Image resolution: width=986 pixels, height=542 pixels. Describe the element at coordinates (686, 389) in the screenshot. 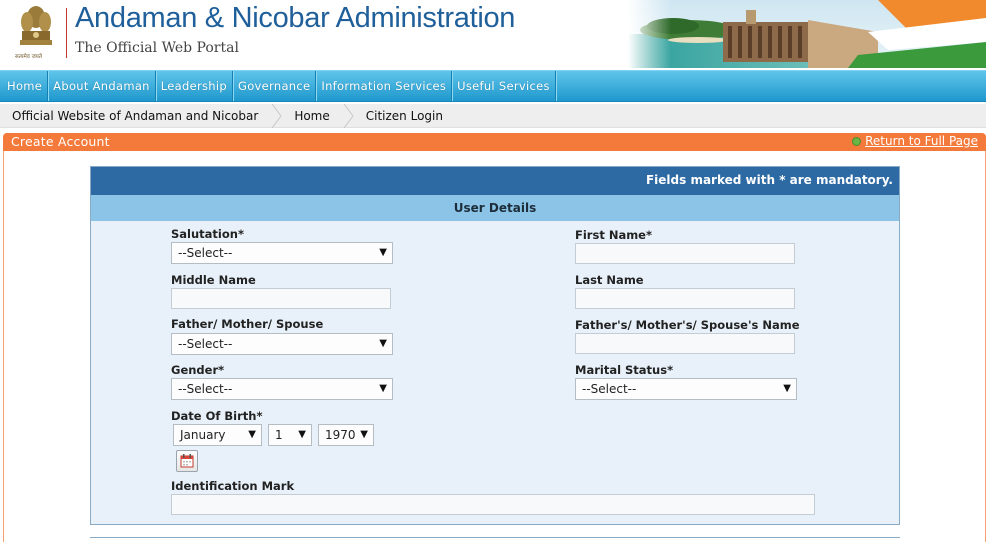

I see `marital-status-select: --Select-- ▼` at that location.